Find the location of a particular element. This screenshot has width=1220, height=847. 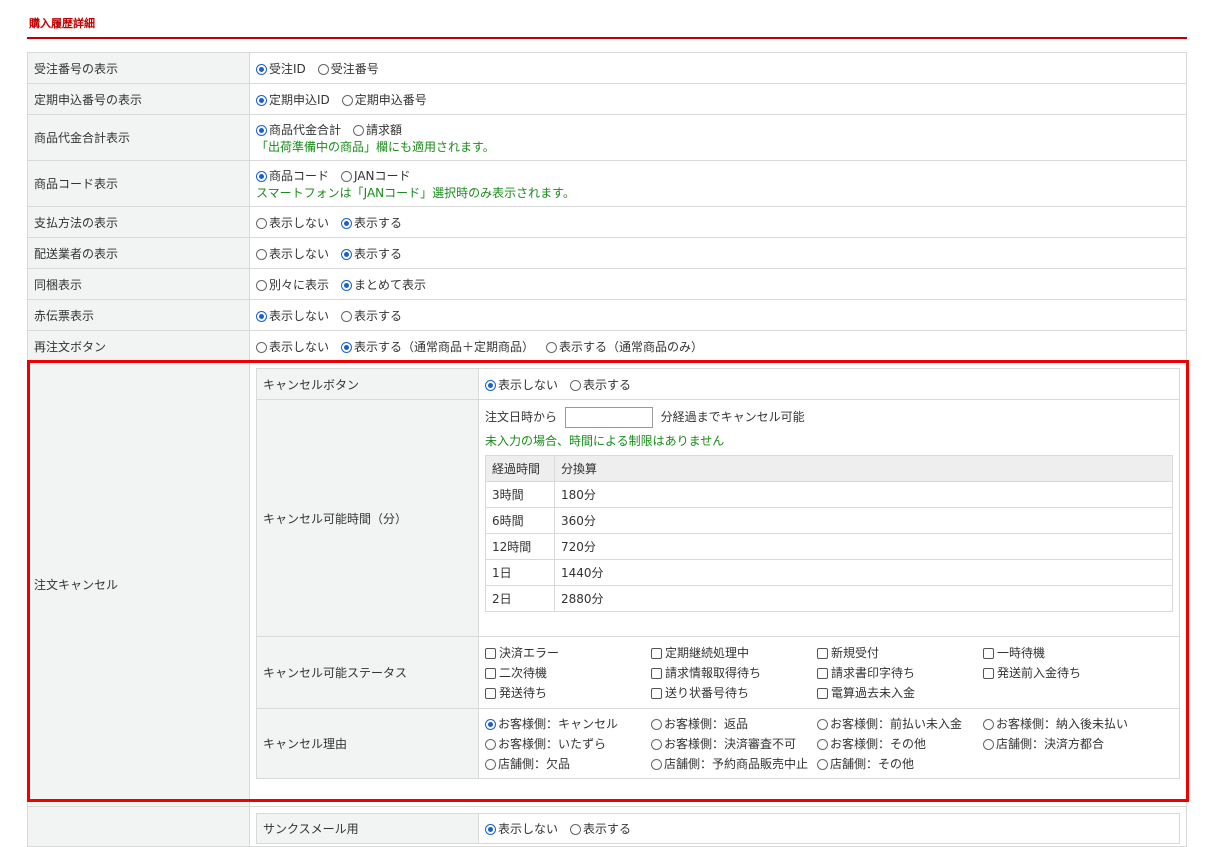

radio-option-3-0: 商品コード is located at coordinates (292, 175).